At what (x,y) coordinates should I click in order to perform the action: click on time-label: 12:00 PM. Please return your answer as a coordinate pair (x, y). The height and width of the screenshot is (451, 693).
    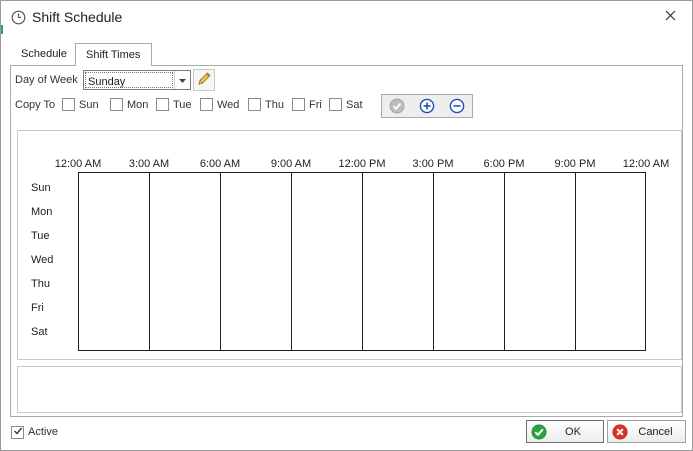
    Looking at the image, I should click on (362, 164).